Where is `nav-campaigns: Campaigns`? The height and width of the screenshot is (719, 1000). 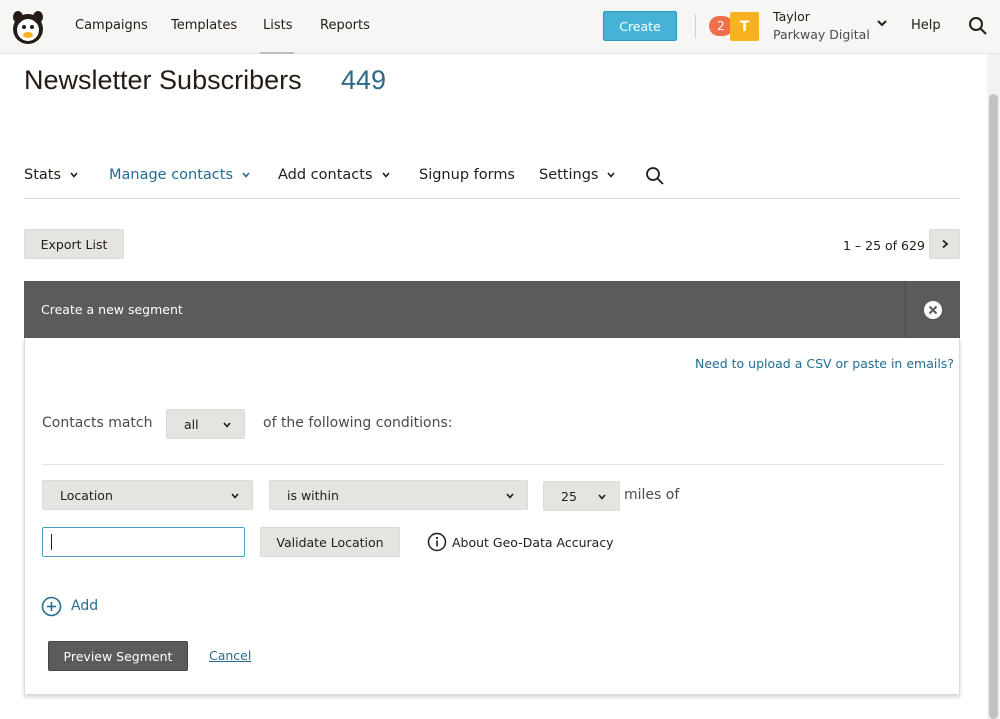
nav-campaigns: Campaigns is located at coordinates (111, 25).